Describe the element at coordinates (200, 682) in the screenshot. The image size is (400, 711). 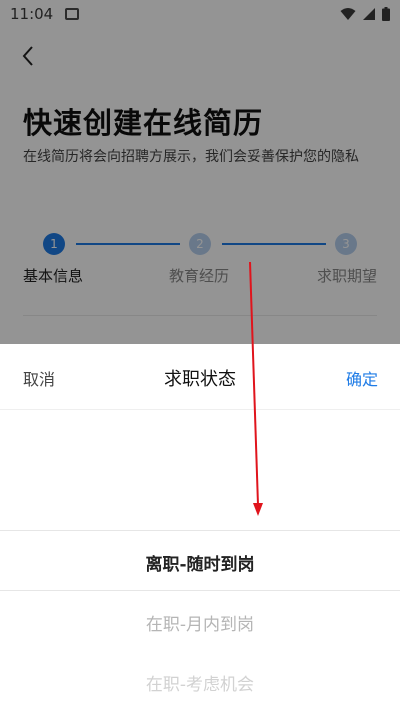
I see `picker-option: 在职-考虑机会` at that location.